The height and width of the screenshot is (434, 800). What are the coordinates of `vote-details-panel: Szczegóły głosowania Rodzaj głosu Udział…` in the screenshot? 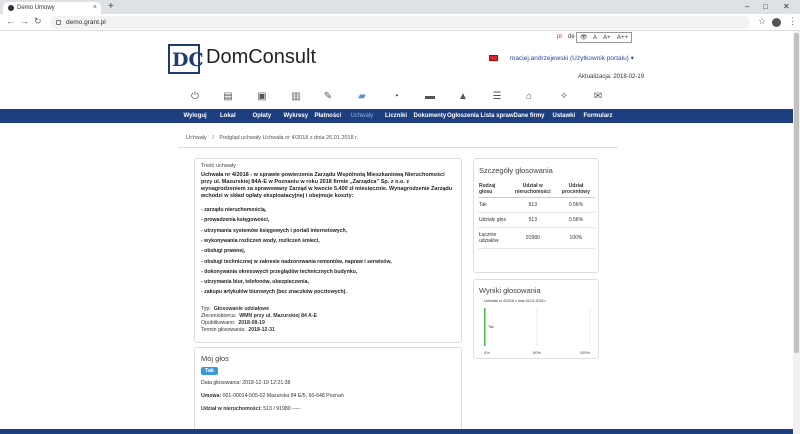 It's located at (536, 215).